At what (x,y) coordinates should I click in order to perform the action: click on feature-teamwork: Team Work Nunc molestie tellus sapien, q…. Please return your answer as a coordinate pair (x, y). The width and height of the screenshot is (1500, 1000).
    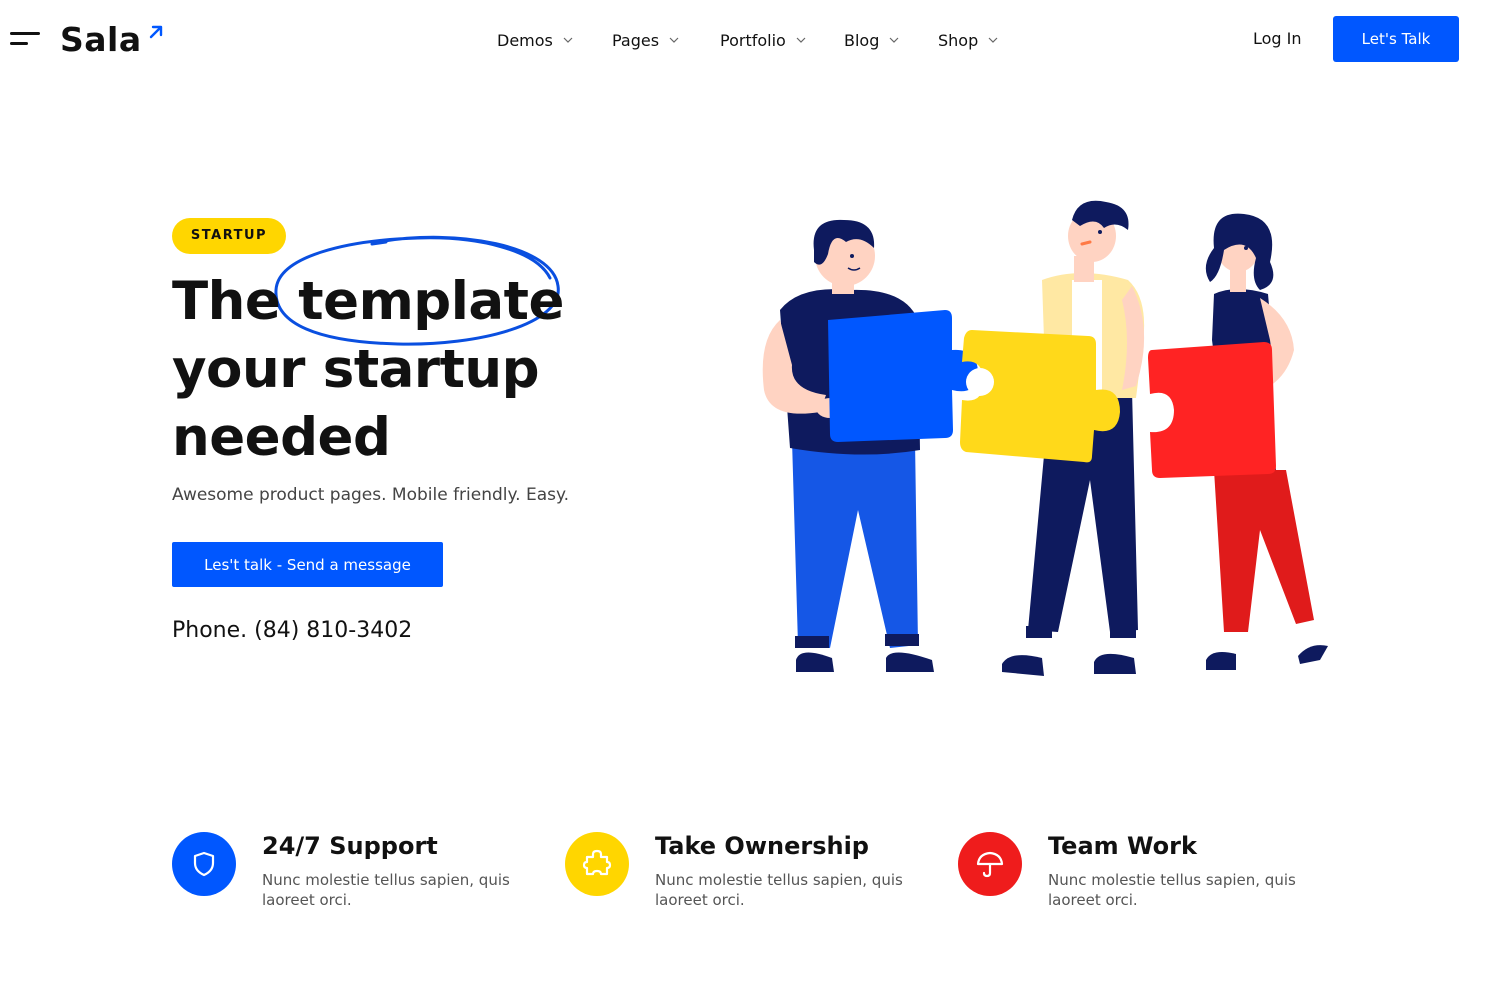
    Looking at the image, I should click on (1148, 875).